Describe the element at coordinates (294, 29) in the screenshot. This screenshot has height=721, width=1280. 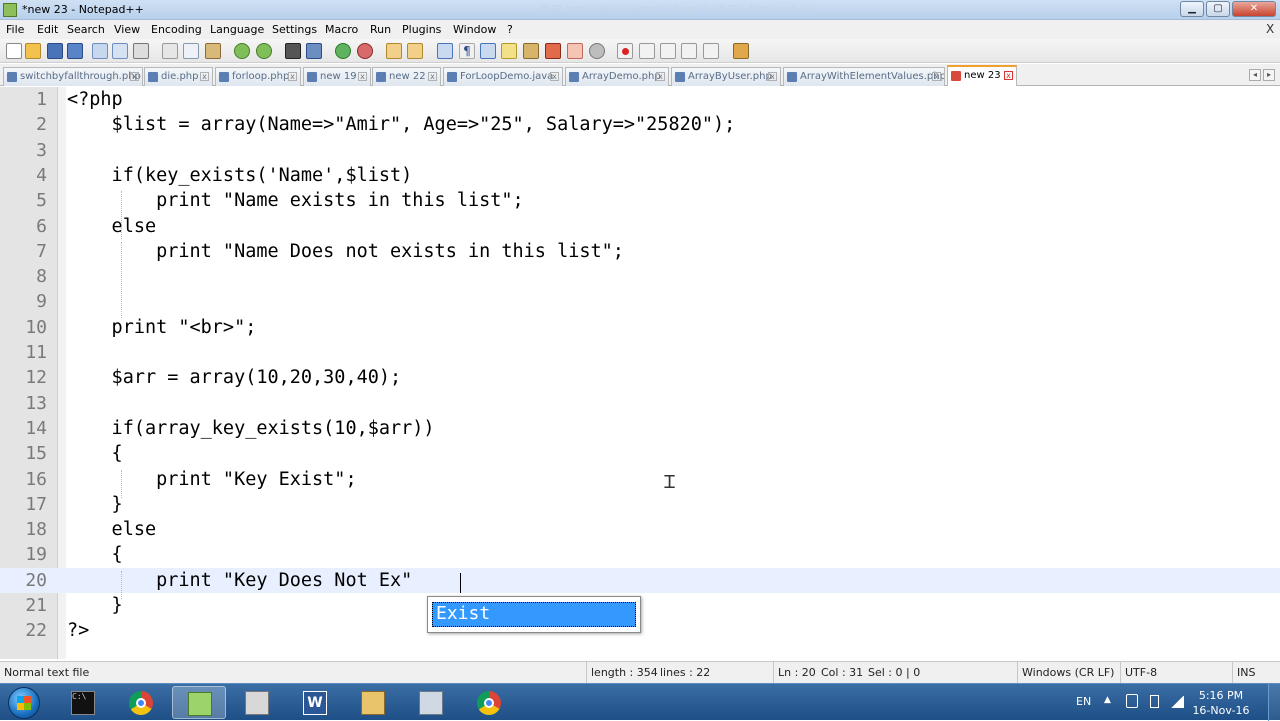
I see `menu-settings: Settings` at that location.